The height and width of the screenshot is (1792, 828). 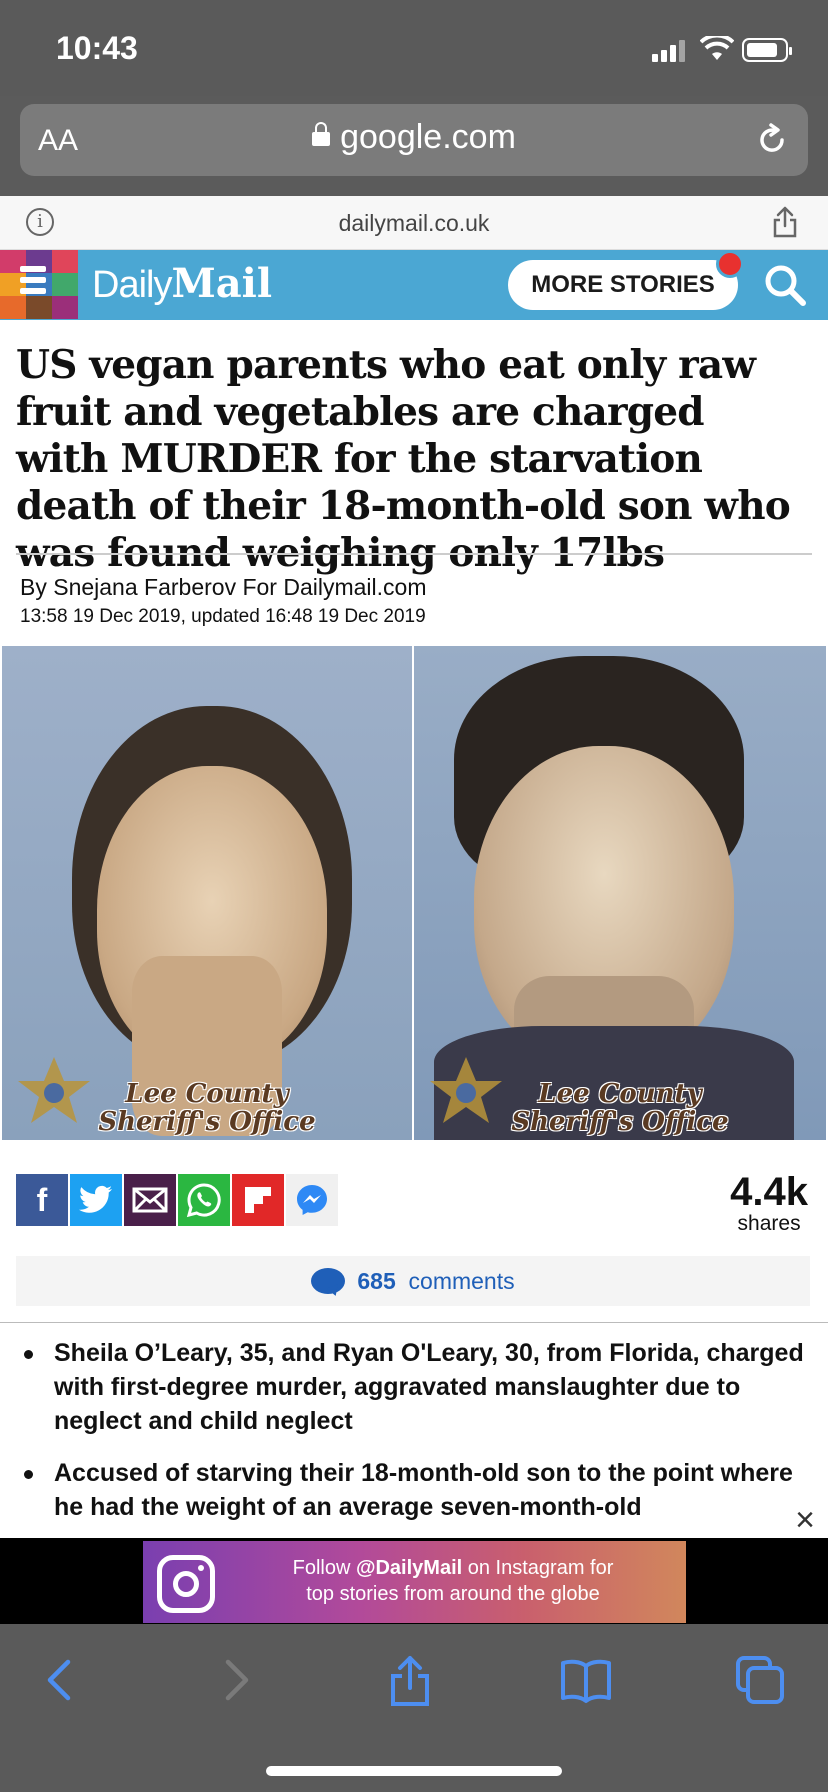 What do you see at coordinates (414, 1771) in the screenshot?
I see `home-indicator` at bounding box center [414, 1771].